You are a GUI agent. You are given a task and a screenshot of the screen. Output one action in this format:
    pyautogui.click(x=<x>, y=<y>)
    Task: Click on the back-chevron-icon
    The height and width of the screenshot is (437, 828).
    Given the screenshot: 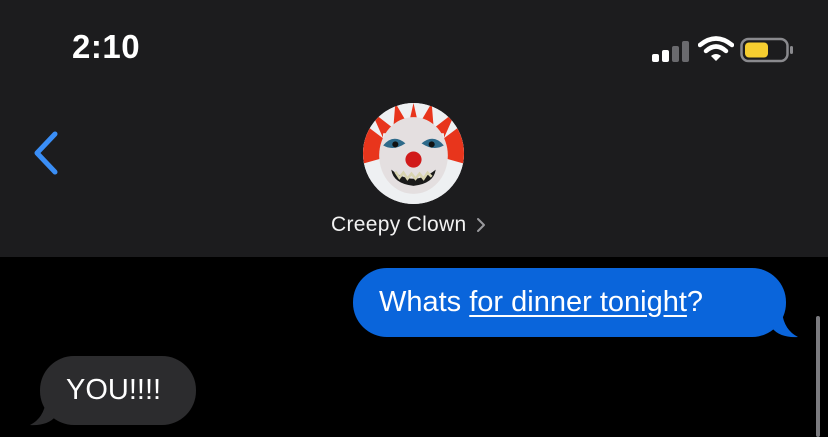 What is the action you would take?
    pyautogui.click(x=48, y=154)
    